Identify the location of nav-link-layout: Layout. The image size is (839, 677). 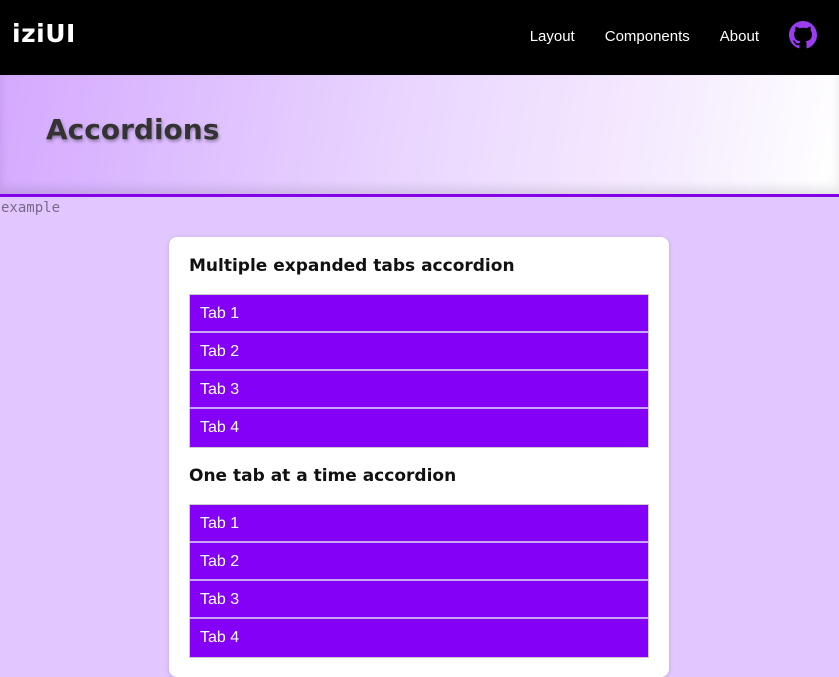
(552, 36).